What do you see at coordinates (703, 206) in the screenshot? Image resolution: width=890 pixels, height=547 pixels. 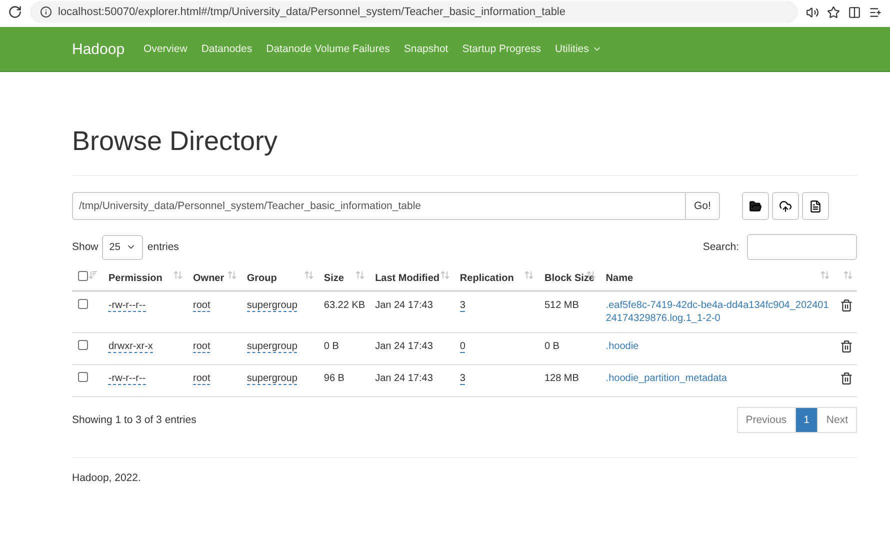 I see `go-button: Go!` at bounding box center [703, 206].